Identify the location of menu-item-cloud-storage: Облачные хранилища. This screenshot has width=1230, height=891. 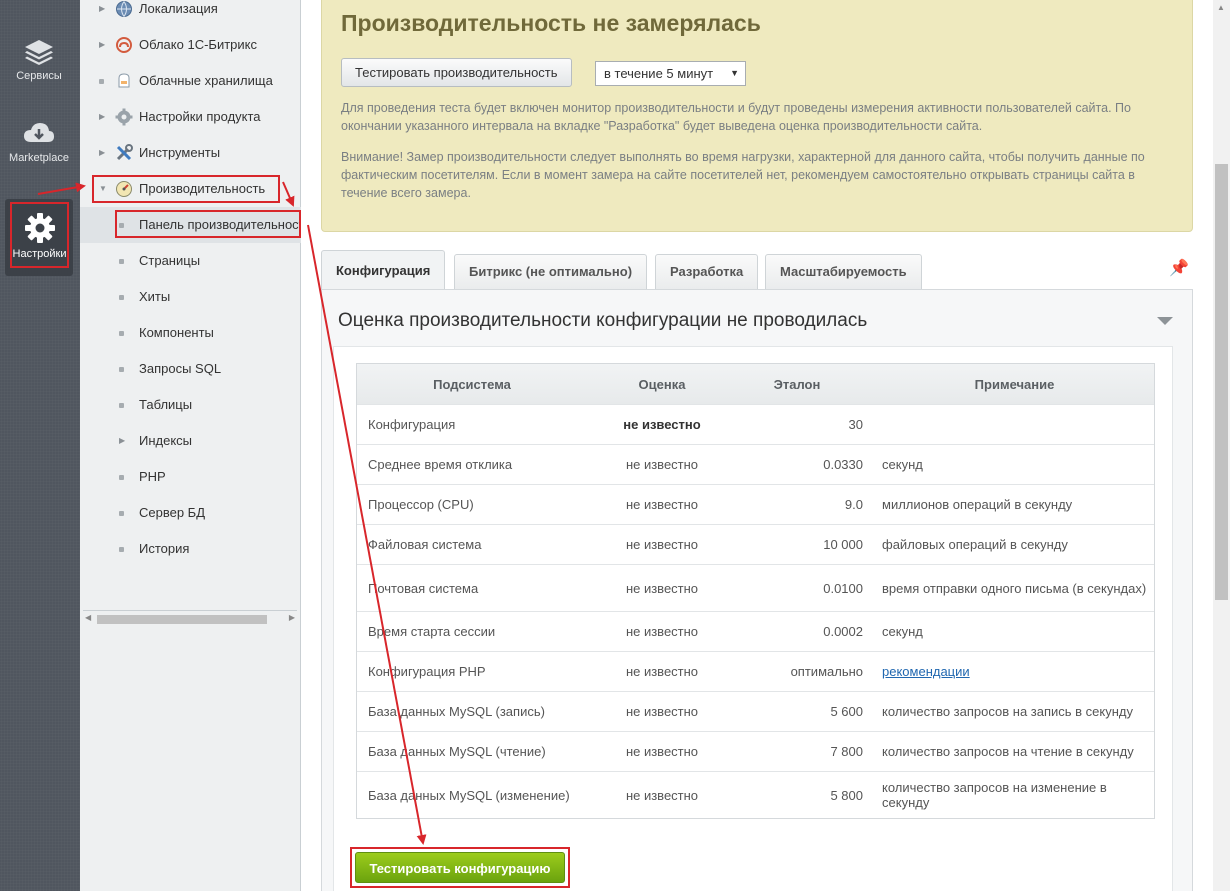
(190, 81).